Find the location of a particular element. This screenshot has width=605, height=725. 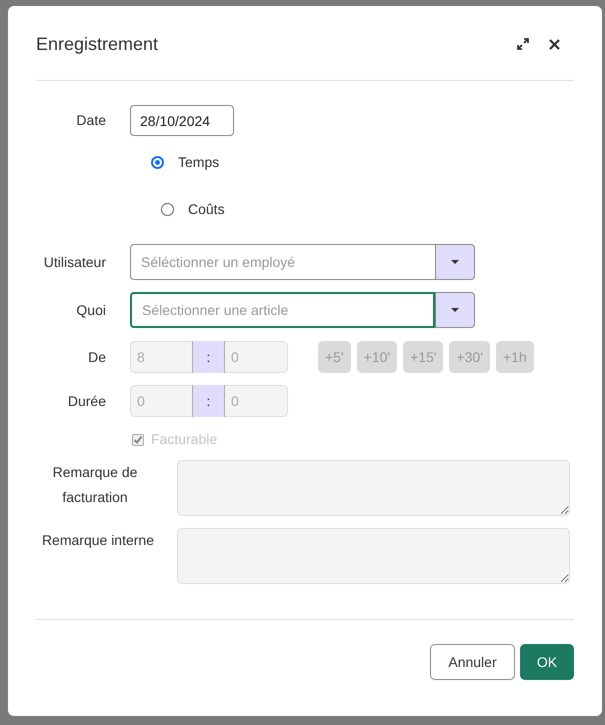

close-icon is located at coordinates (554, 44).